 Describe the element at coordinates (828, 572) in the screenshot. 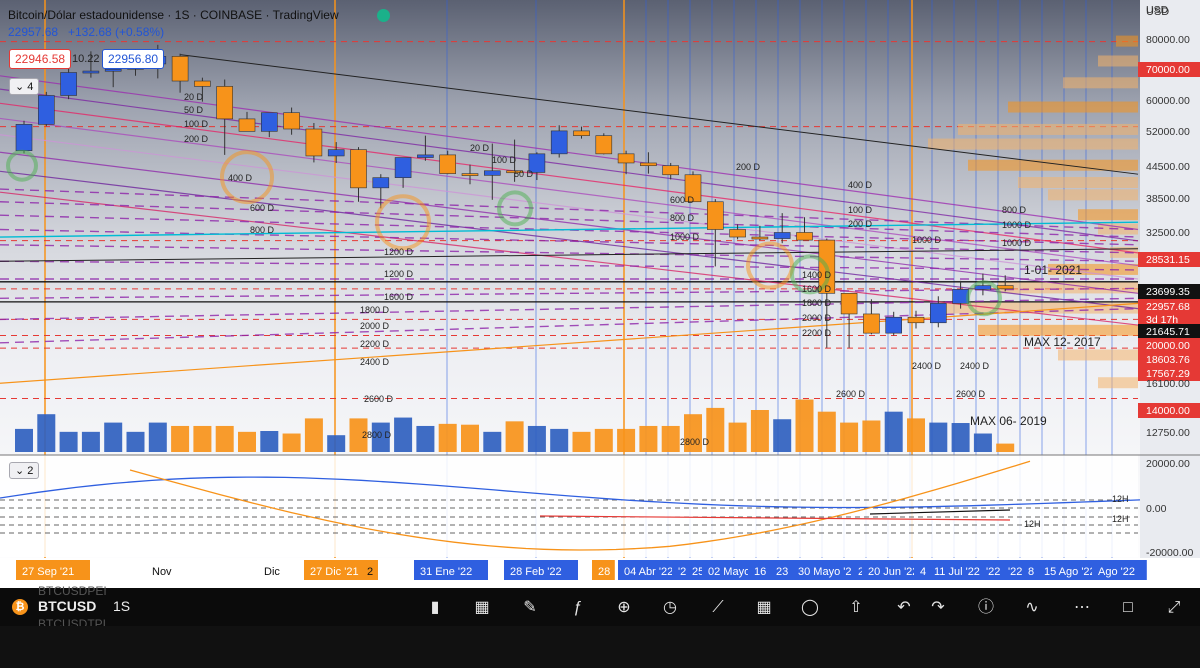

I see `time-axis-label: 30 Mayo '22` at that location.